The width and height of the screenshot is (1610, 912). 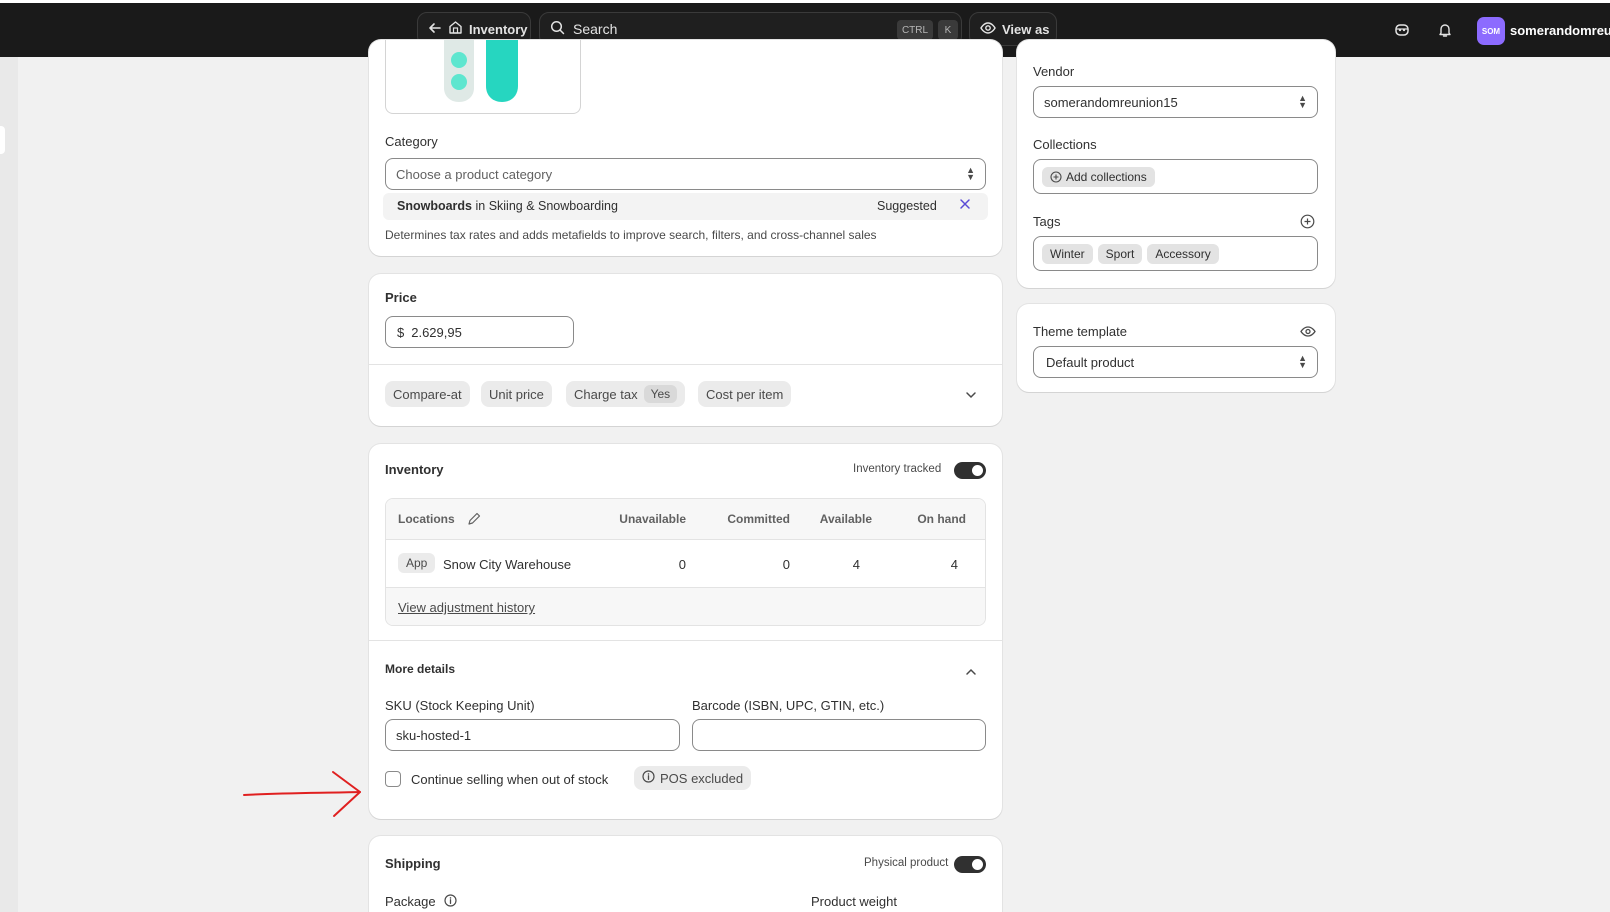 I want to click on currency-symbol: $, so click(x=401, y=332).